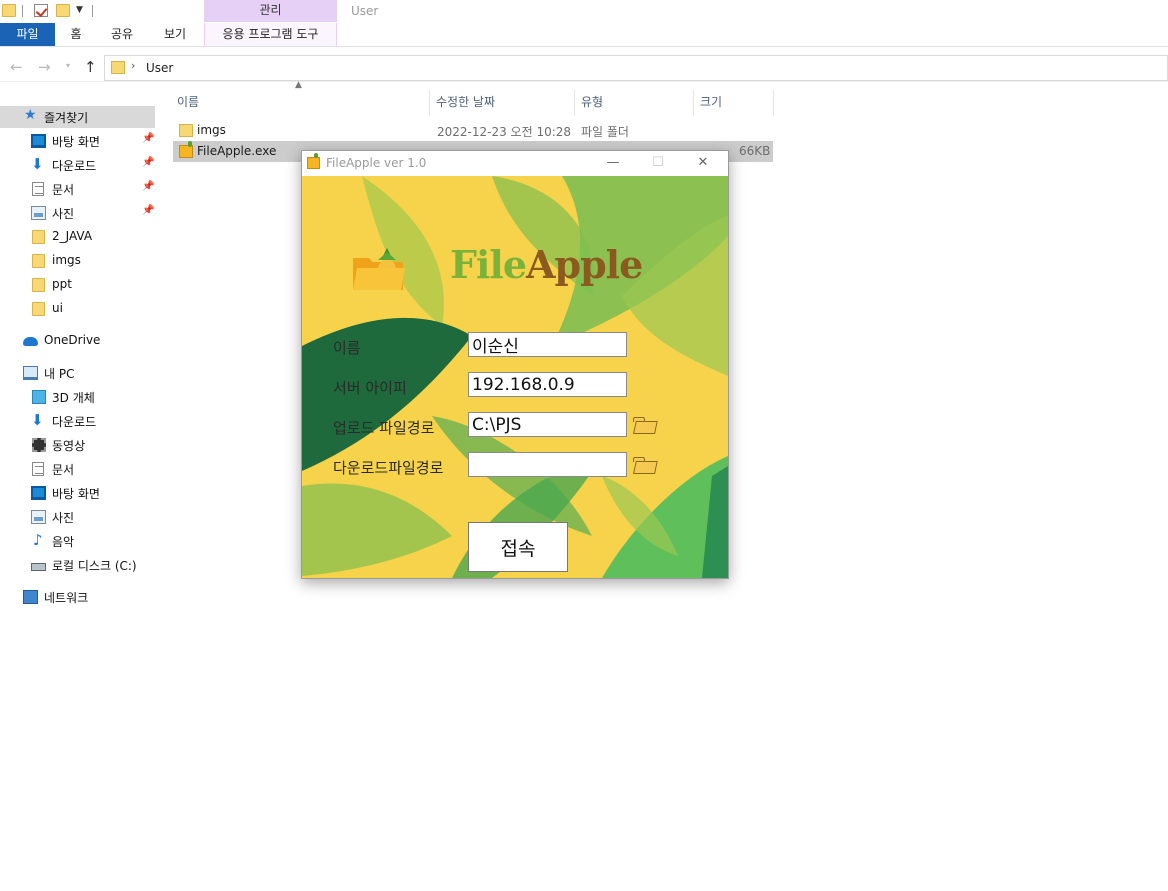  I want to click on documents-icon, so click(38, 189).